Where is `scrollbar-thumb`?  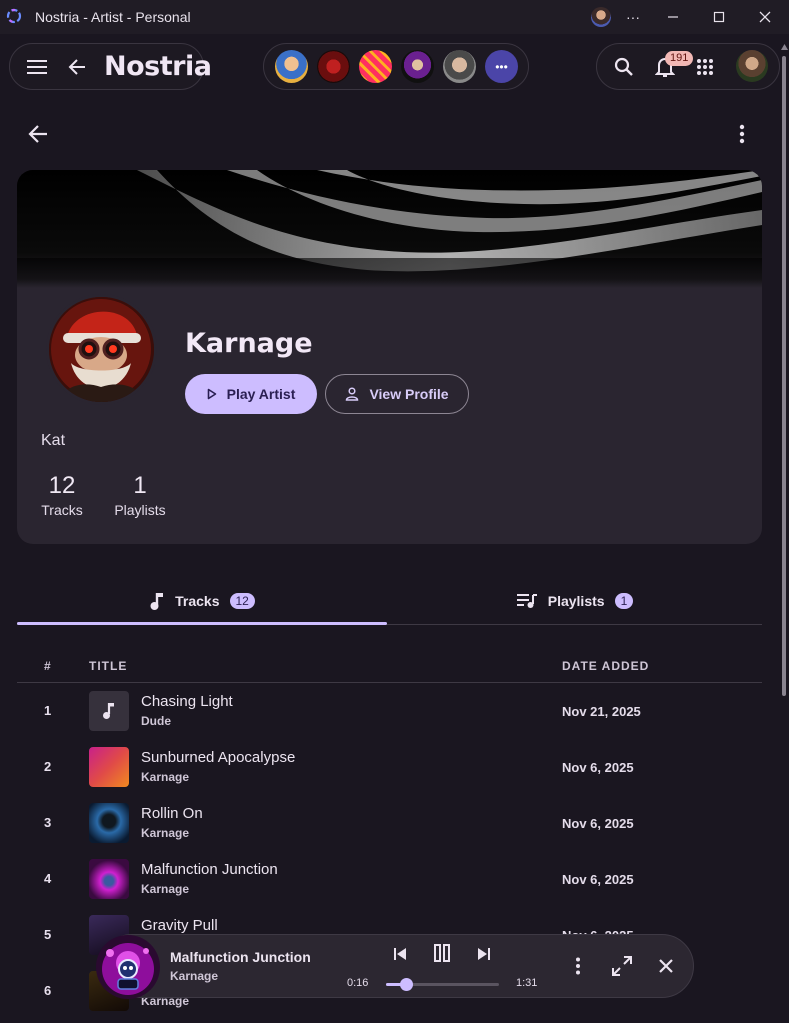
scrollbar-thumb is located at coordinates (784, 376).